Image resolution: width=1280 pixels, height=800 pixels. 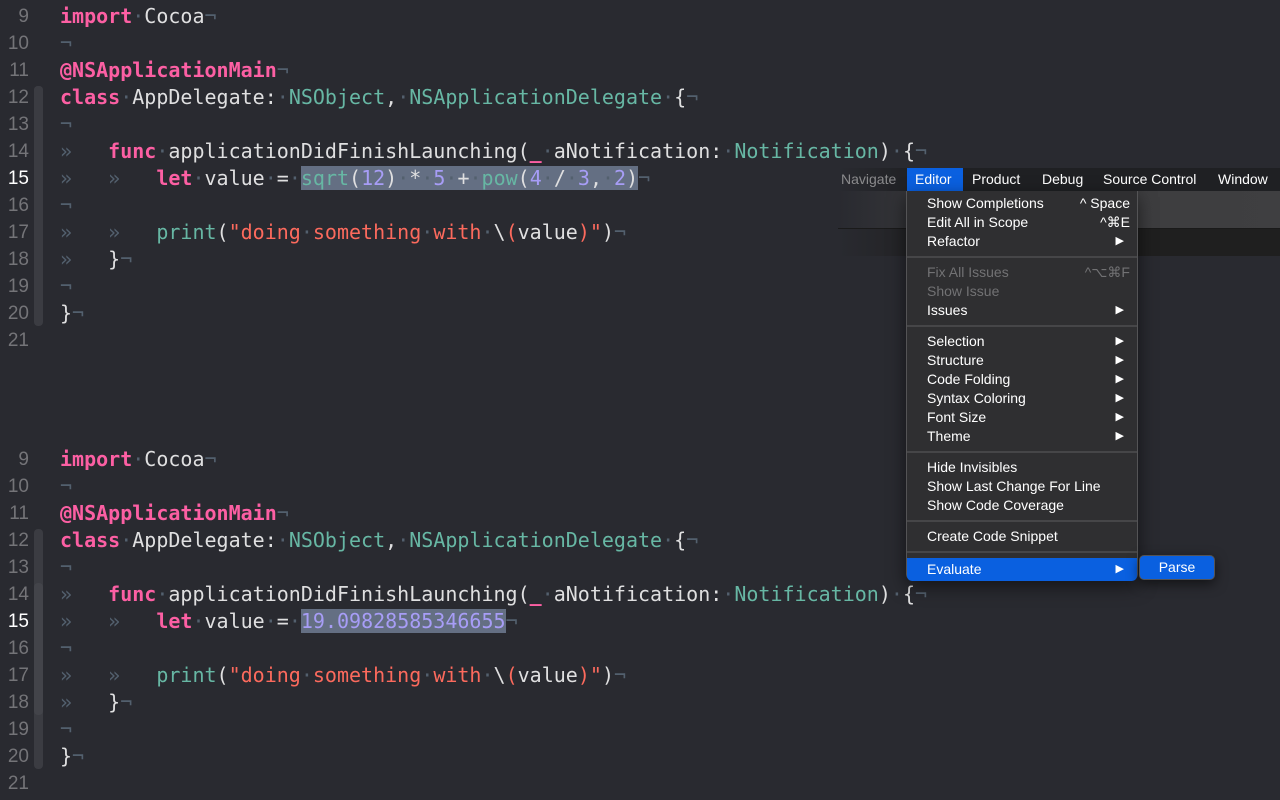 What do you see at coordinates (1022, 505) in the screenshot?
I see `menu-item-show-code-coverage: Show Code Coverage` at bounding box center [1022, 505].